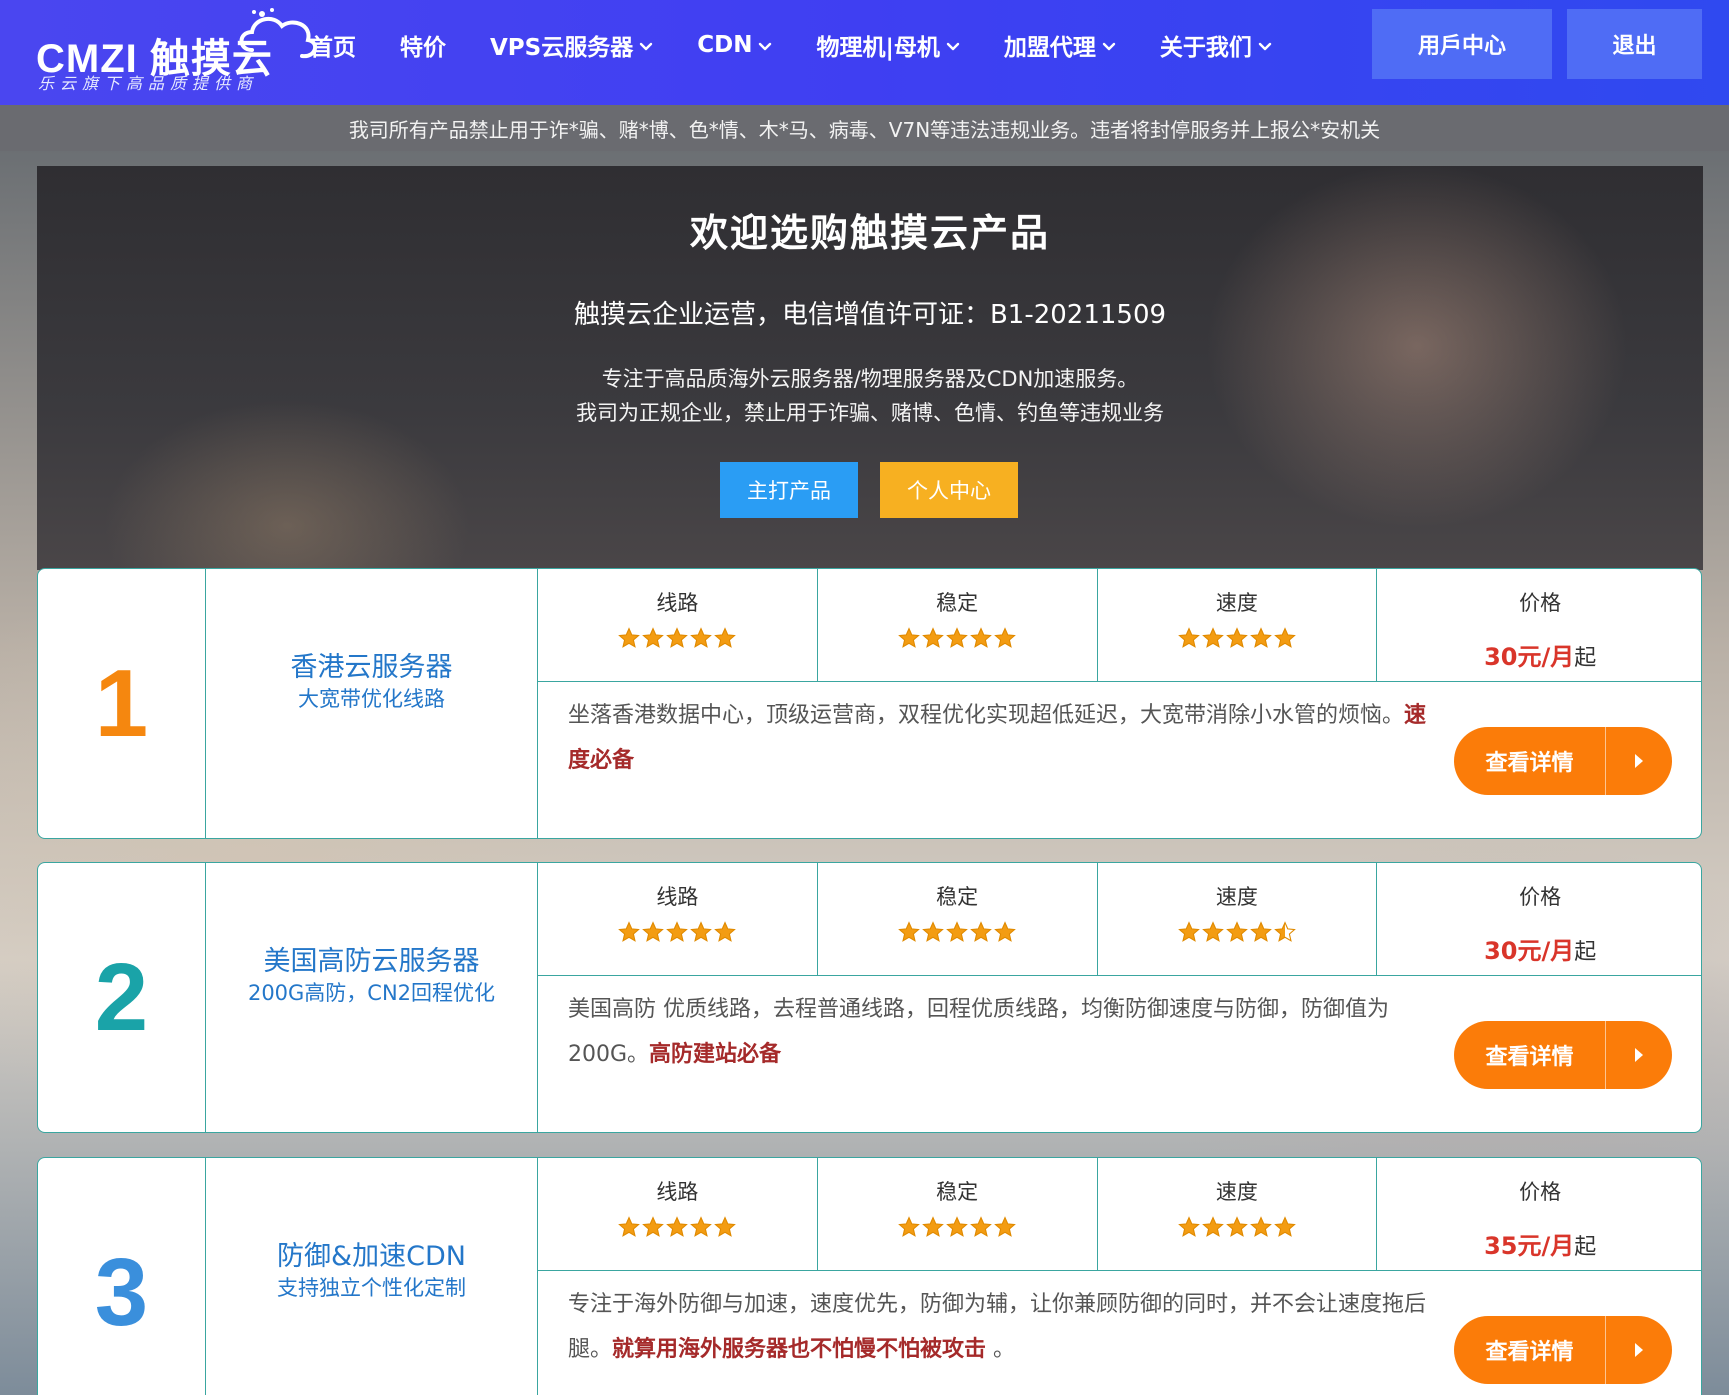 The width and height of the screenshot is (1729, 1395). What do you see at coordinates (423, 48) in the screenshot?
I see `nav-item-label: 特价` at bounding box center [423, 48].